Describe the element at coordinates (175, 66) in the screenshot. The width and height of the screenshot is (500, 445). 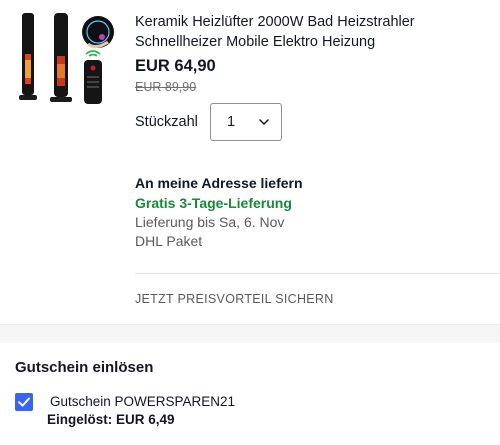
I see `product-price: EUR 64,90` at that location.